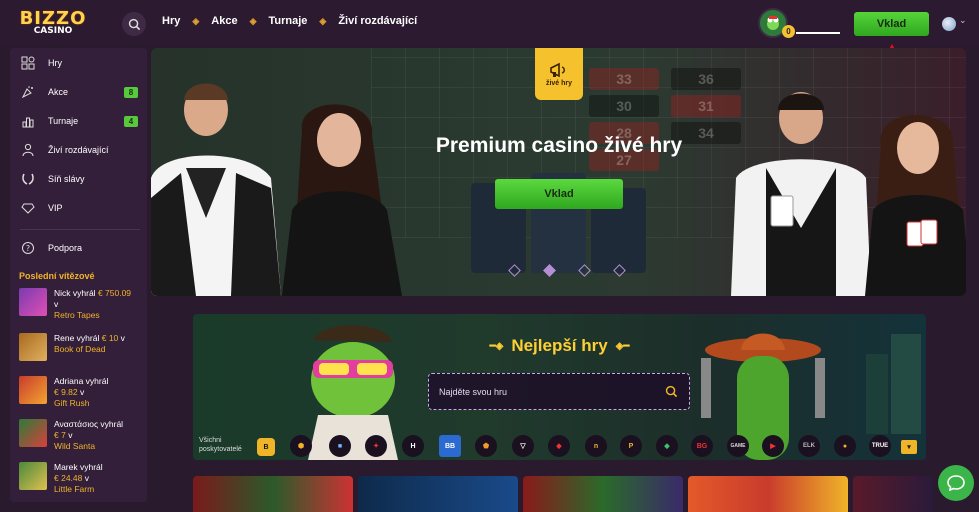 This screenshot has width=979, height=512. Describe the element at coordinates (65, 248) in the screenshot. I see `sidebar-item-label: Podpora` at that location.